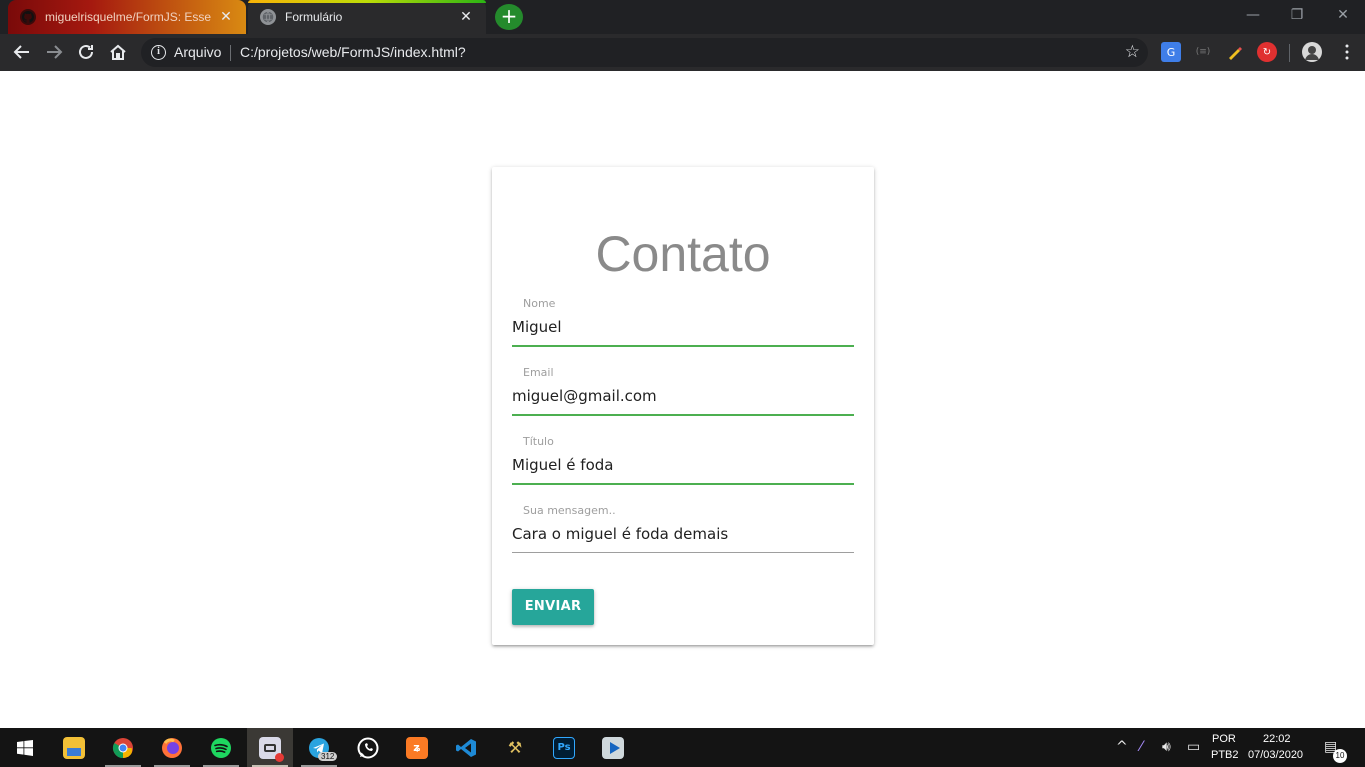  Describe the element at coordinates (538, 441) in the screenshot. I see `title-label: Título` at that location.